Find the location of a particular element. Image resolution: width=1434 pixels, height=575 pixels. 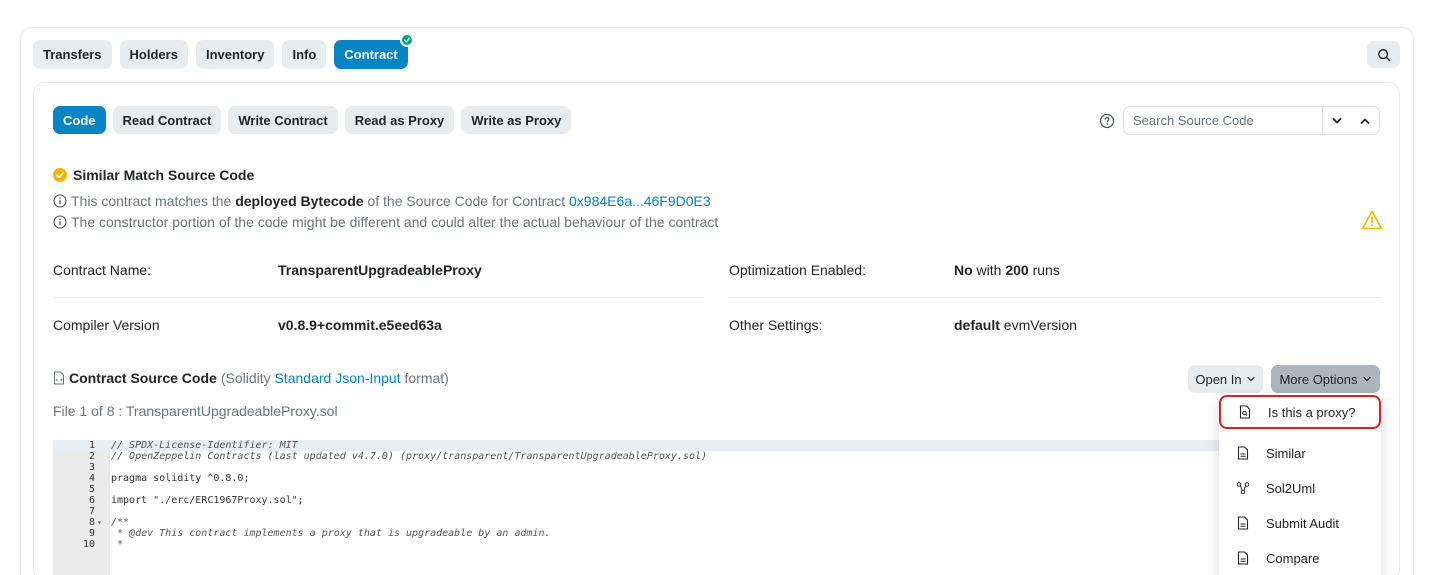

menu-item-sol2uml: Sol2Uml is located at coordinates (1300, 488).